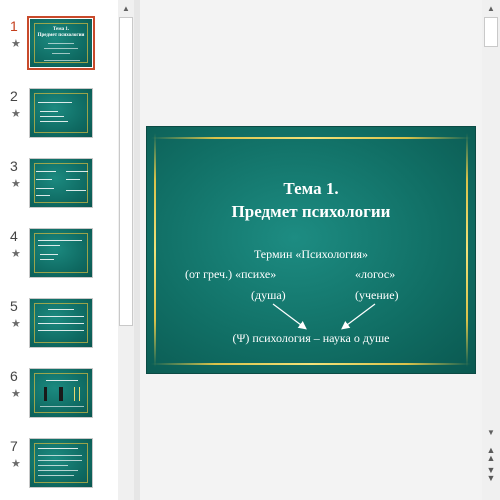 The height and width of the screenshot is (500, 500). Describe the element at coordinates (311, 338) in the screenshot. I see `conclusion-text: (Ψ) психология – наука о душе` at that location.